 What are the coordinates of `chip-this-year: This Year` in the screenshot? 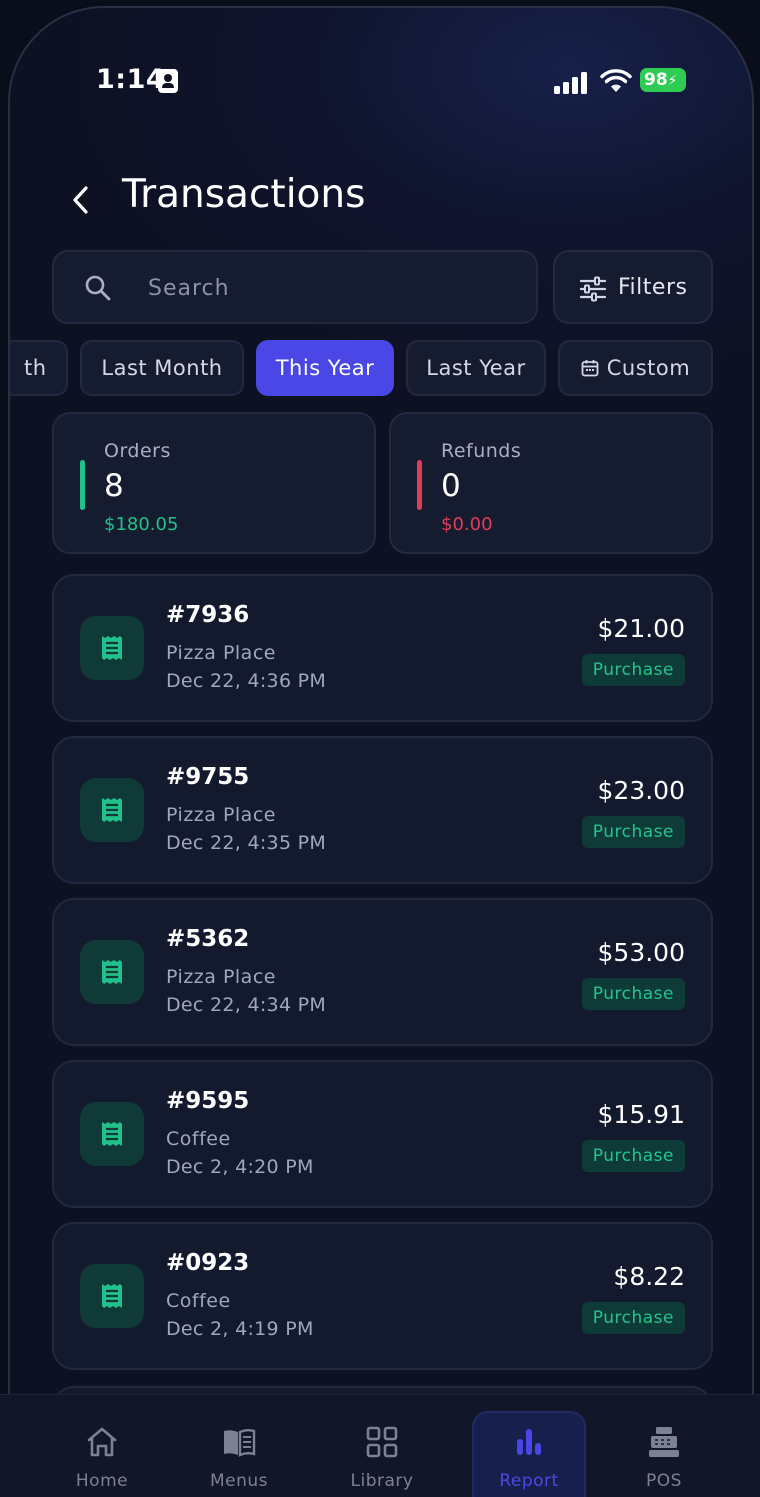 It's located at (325, 368).